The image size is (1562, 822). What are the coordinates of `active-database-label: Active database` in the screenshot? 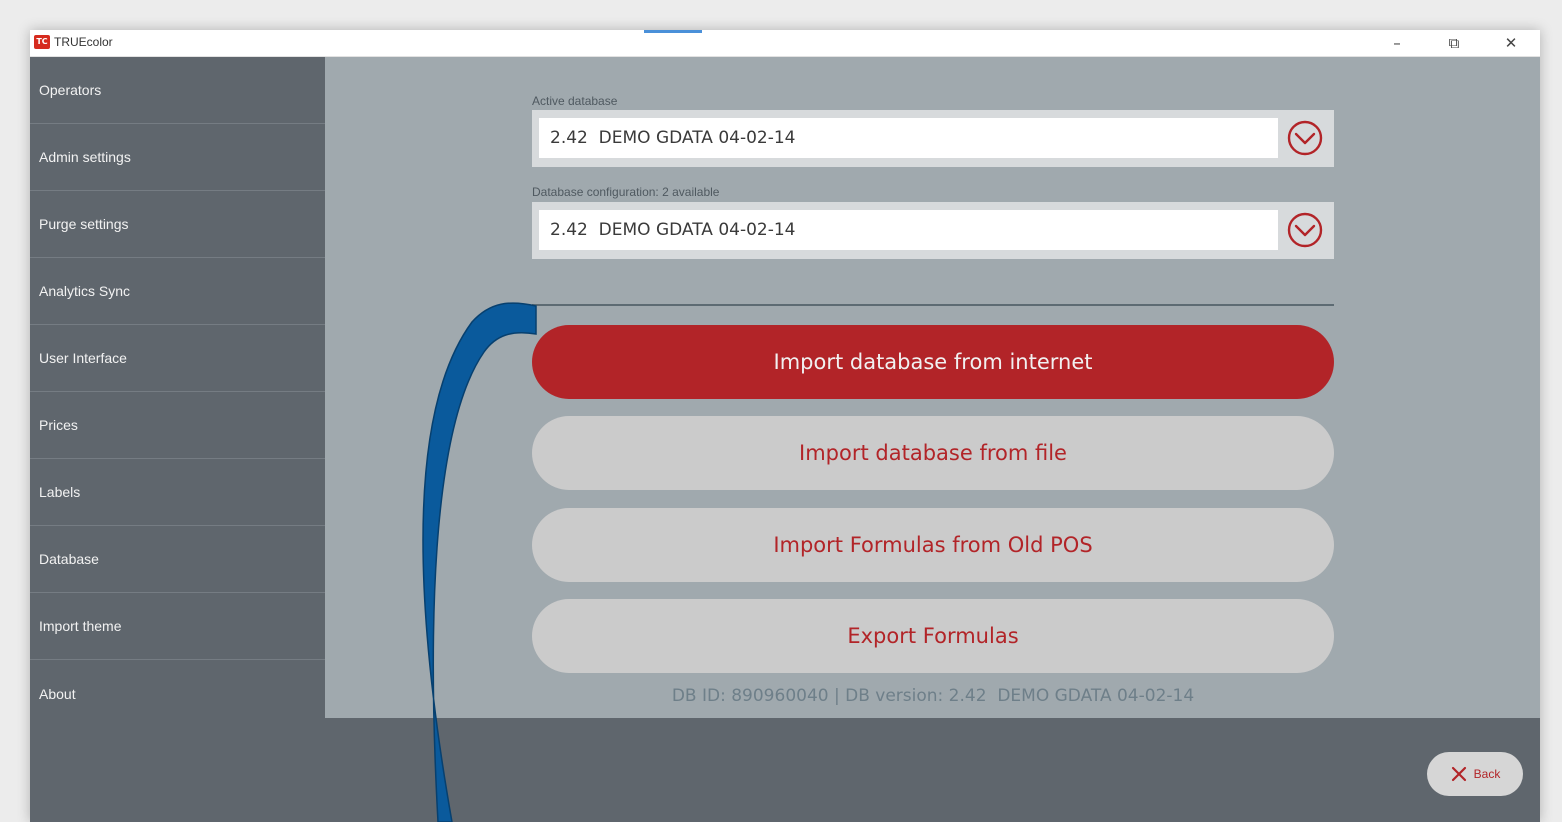 It's located at (575, 101).